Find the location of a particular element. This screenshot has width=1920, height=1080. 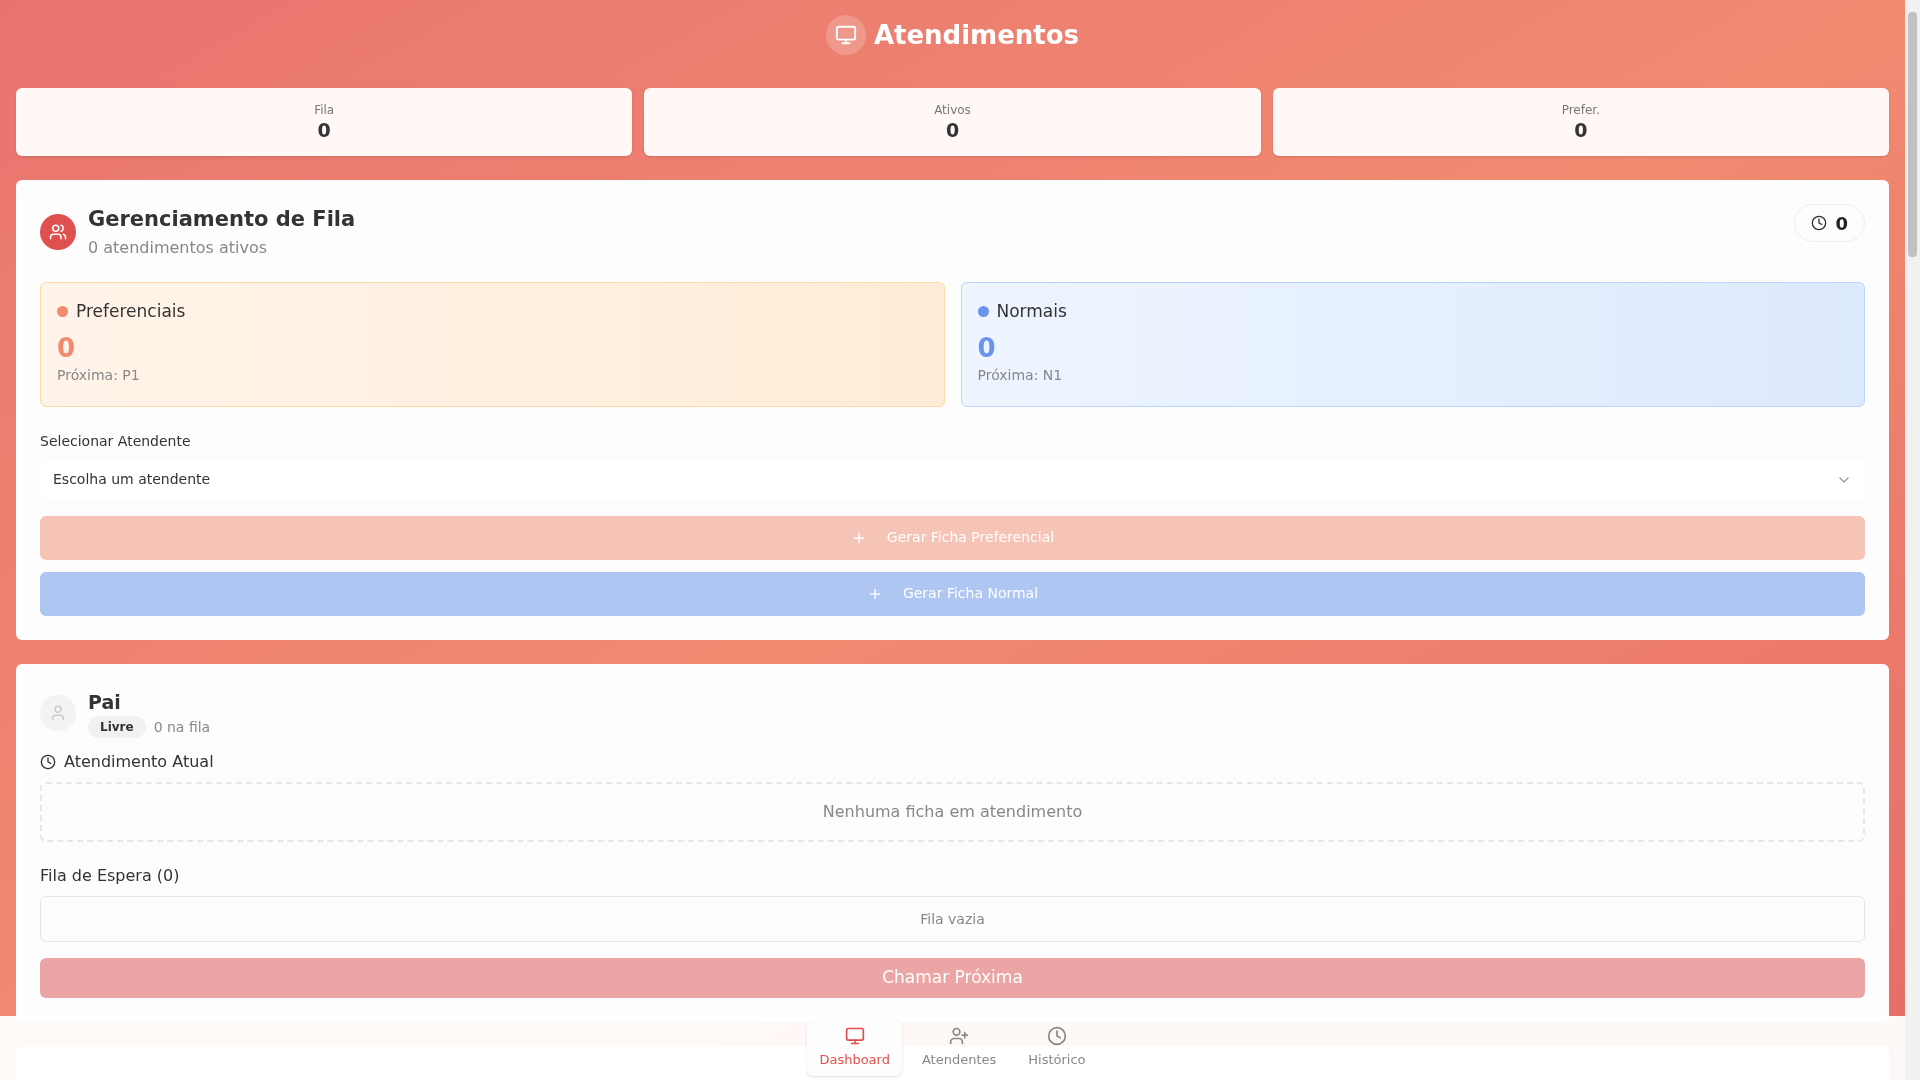

current-ticket-box: Nenhuma ficha em atendimento is located at coordinates (952, 812).